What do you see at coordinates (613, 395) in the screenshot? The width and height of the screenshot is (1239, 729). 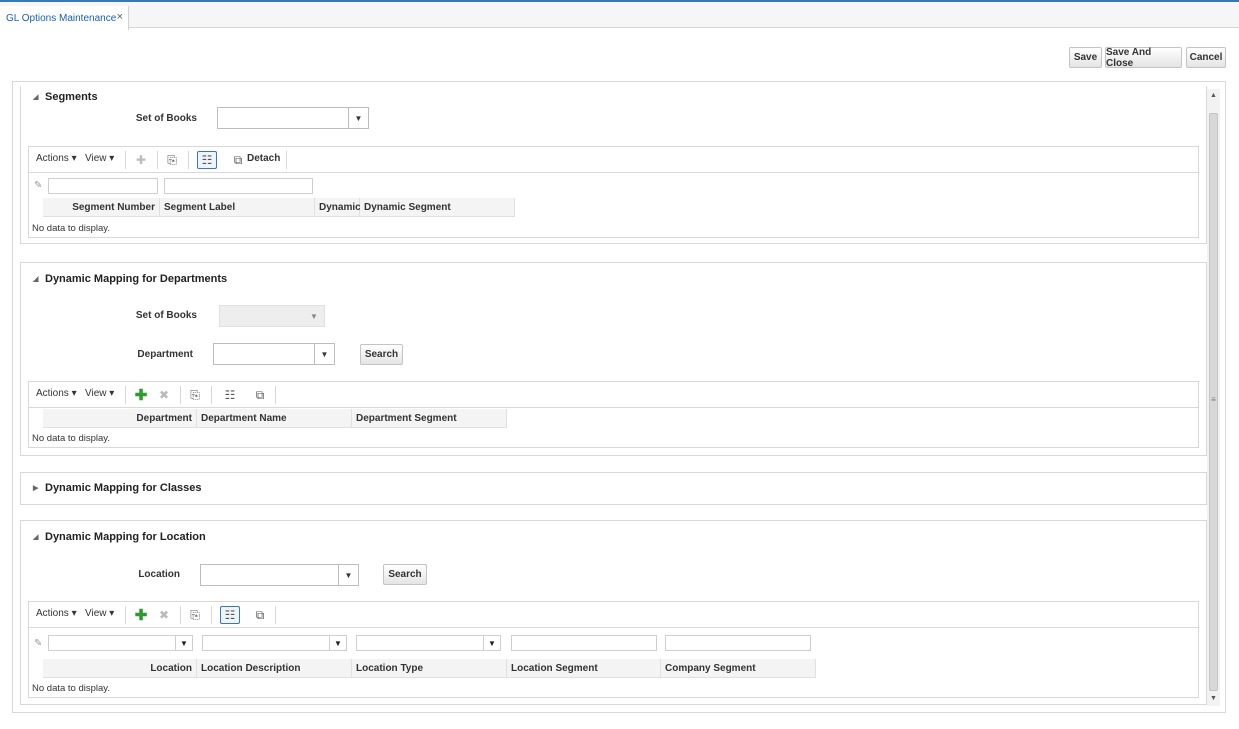 I see `departments-toolbar: Actions ▾ View ▾ ✚ ✖ ⎘ ☷ ⧉` at bounding box center [613, 395].